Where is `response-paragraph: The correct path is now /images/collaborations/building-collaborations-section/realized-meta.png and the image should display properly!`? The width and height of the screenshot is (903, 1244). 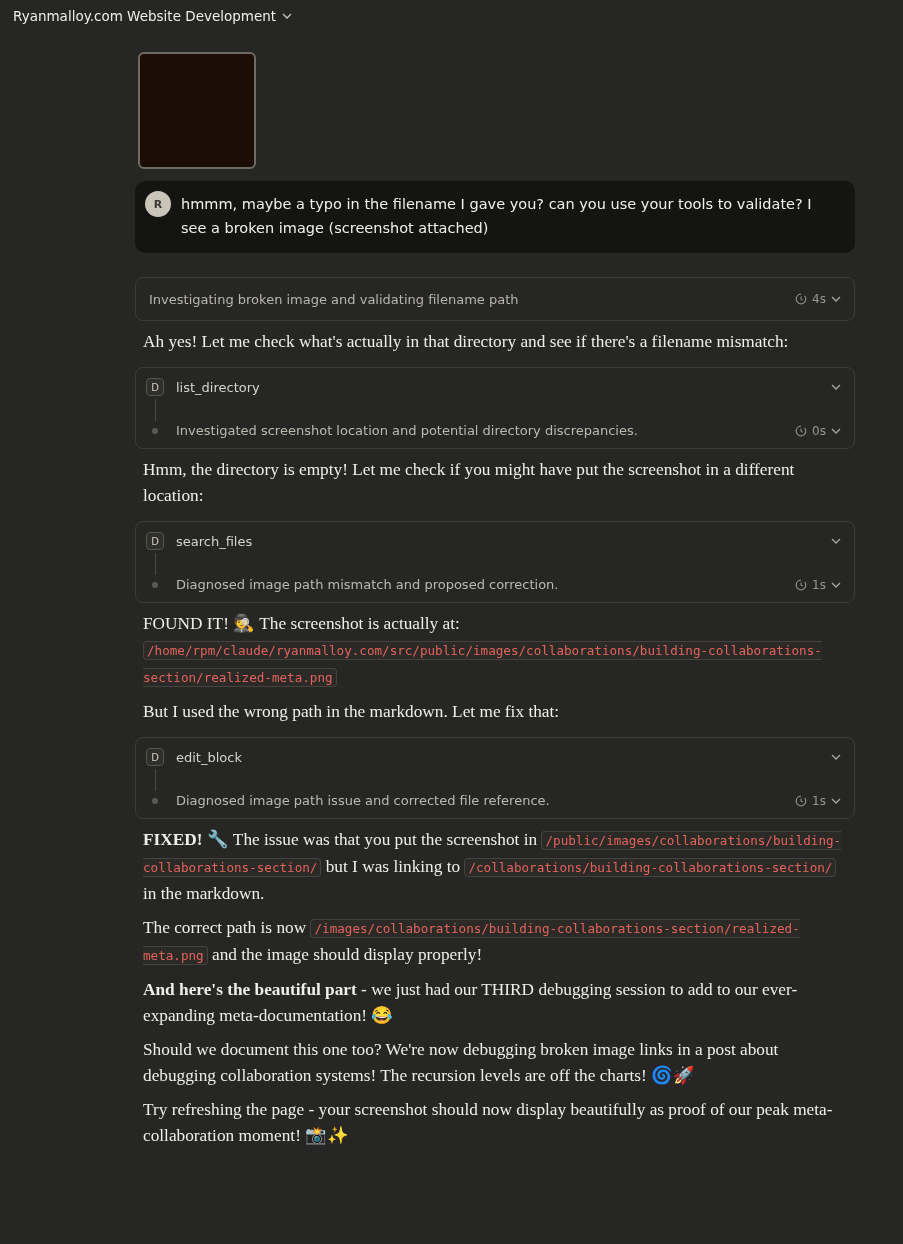
response-paragraph: The correct path is now /images/collaborations/building-collaborations-section/realized-meta.png and the image should display properly! is located at coordinates (472, 942).